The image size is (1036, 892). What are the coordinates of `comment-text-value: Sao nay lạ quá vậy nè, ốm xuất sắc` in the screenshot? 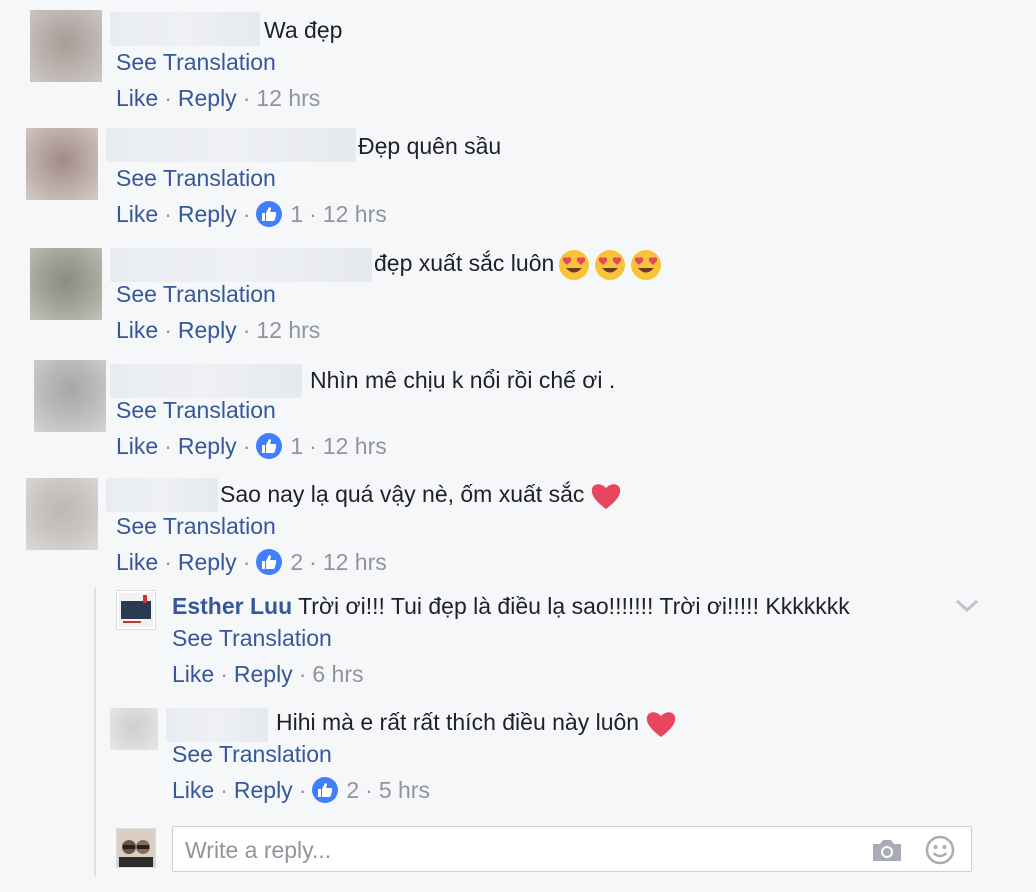 It's located at (402, 494).